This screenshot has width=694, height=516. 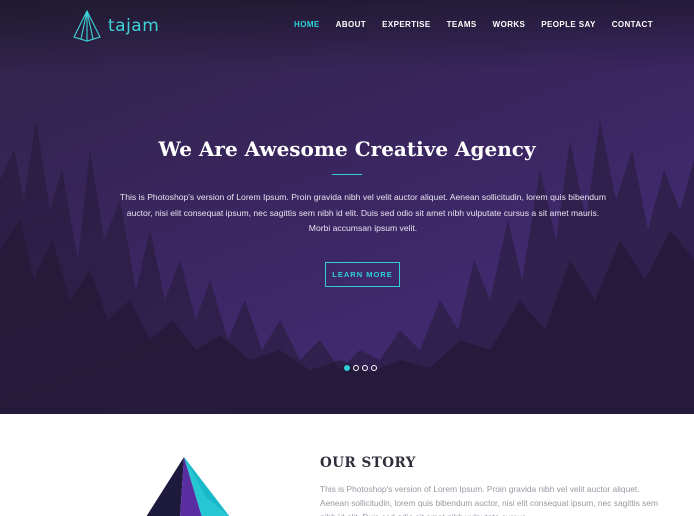 I want to click on nav-item-contact: CONTACT, so click(x=632, y=24).